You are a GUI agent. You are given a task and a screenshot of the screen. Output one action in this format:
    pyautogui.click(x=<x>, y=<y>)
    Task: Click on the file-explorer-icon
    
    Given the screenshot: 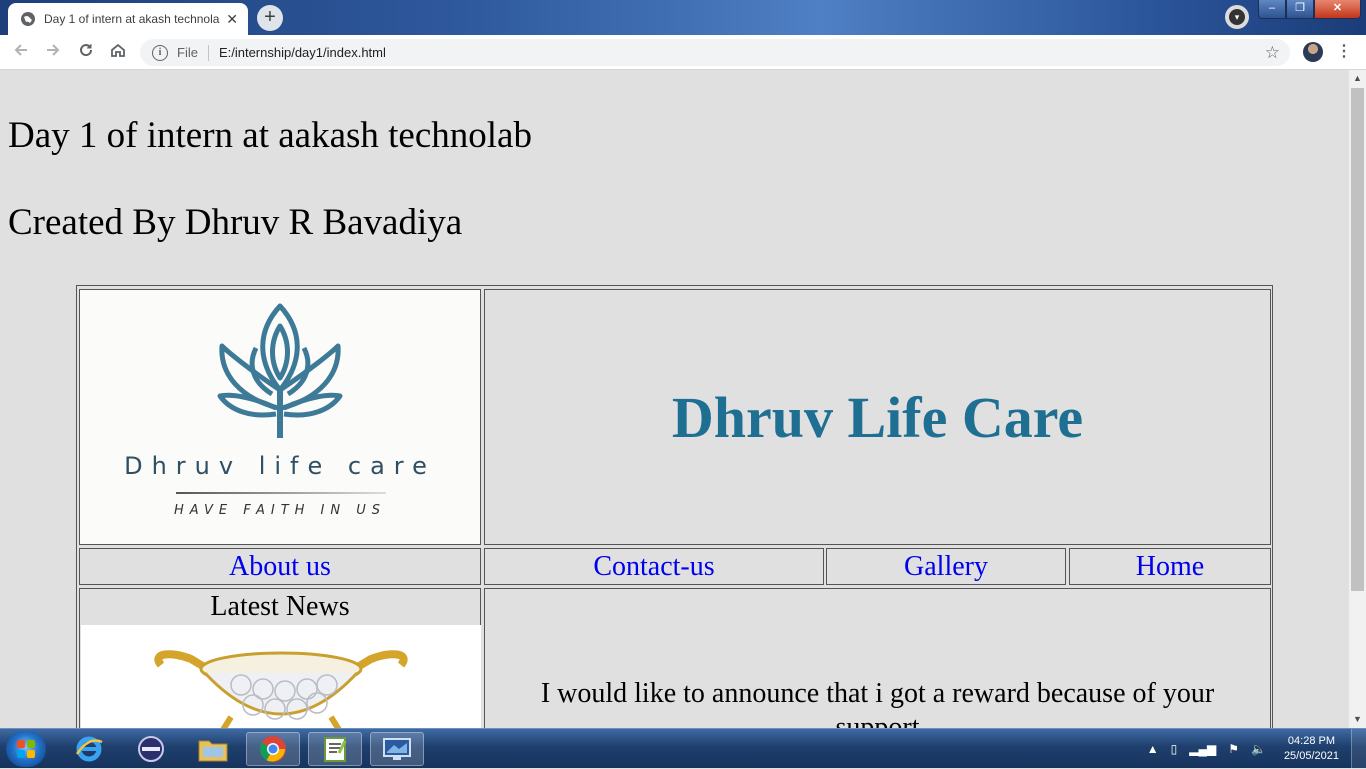 What is the action you would take?
    pyautogui.click(x=213, y=751)
    